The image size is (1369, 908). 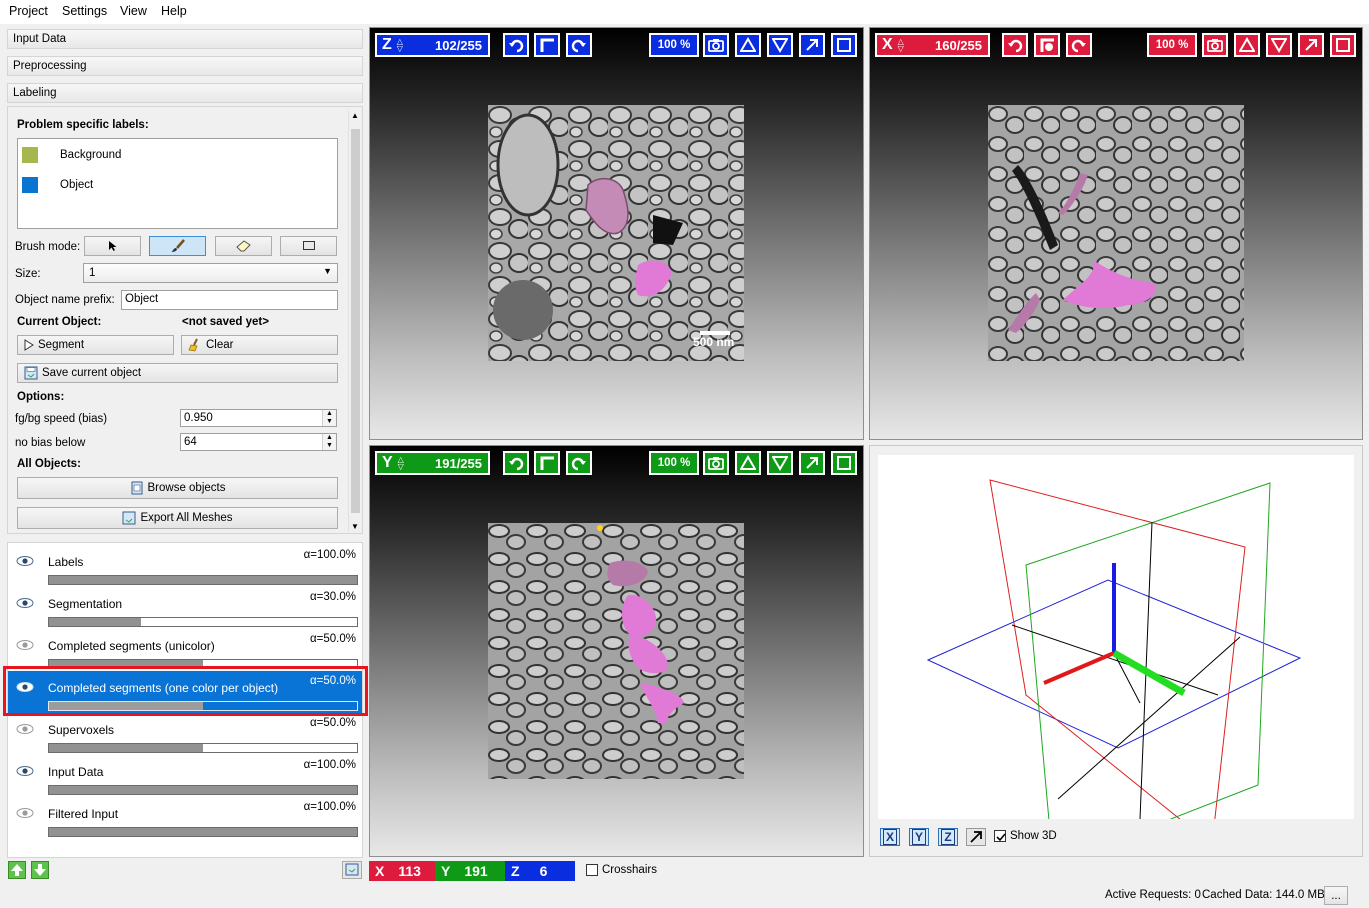 What do you see at coordinates (402, 871) in the screenshot?
I see `coord-x: X 113` at bounding box center [402, 871].